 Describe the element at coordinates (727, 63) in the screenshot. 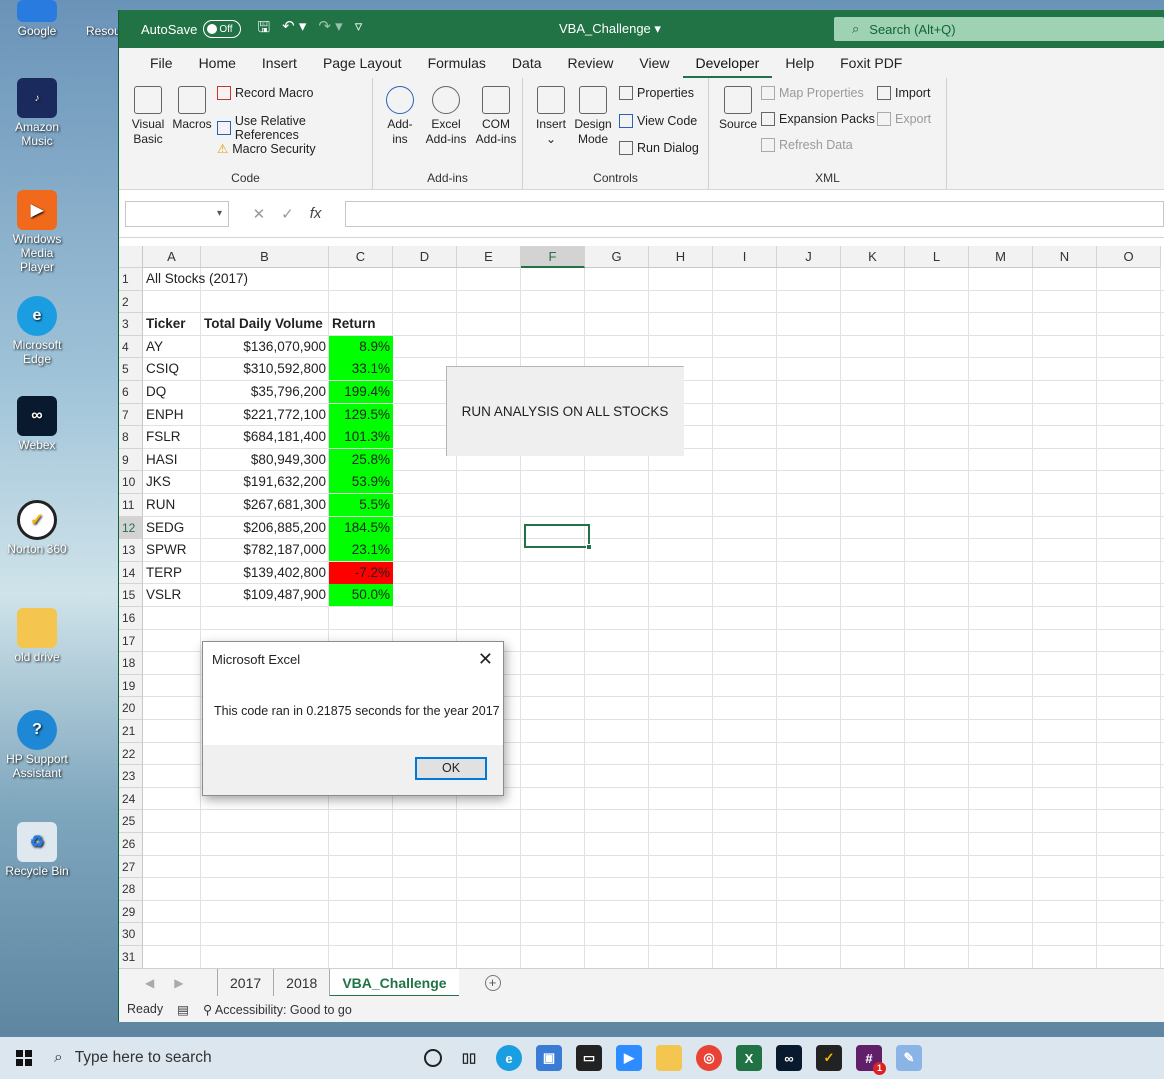

I see `tab-developer: Developer` at that location.